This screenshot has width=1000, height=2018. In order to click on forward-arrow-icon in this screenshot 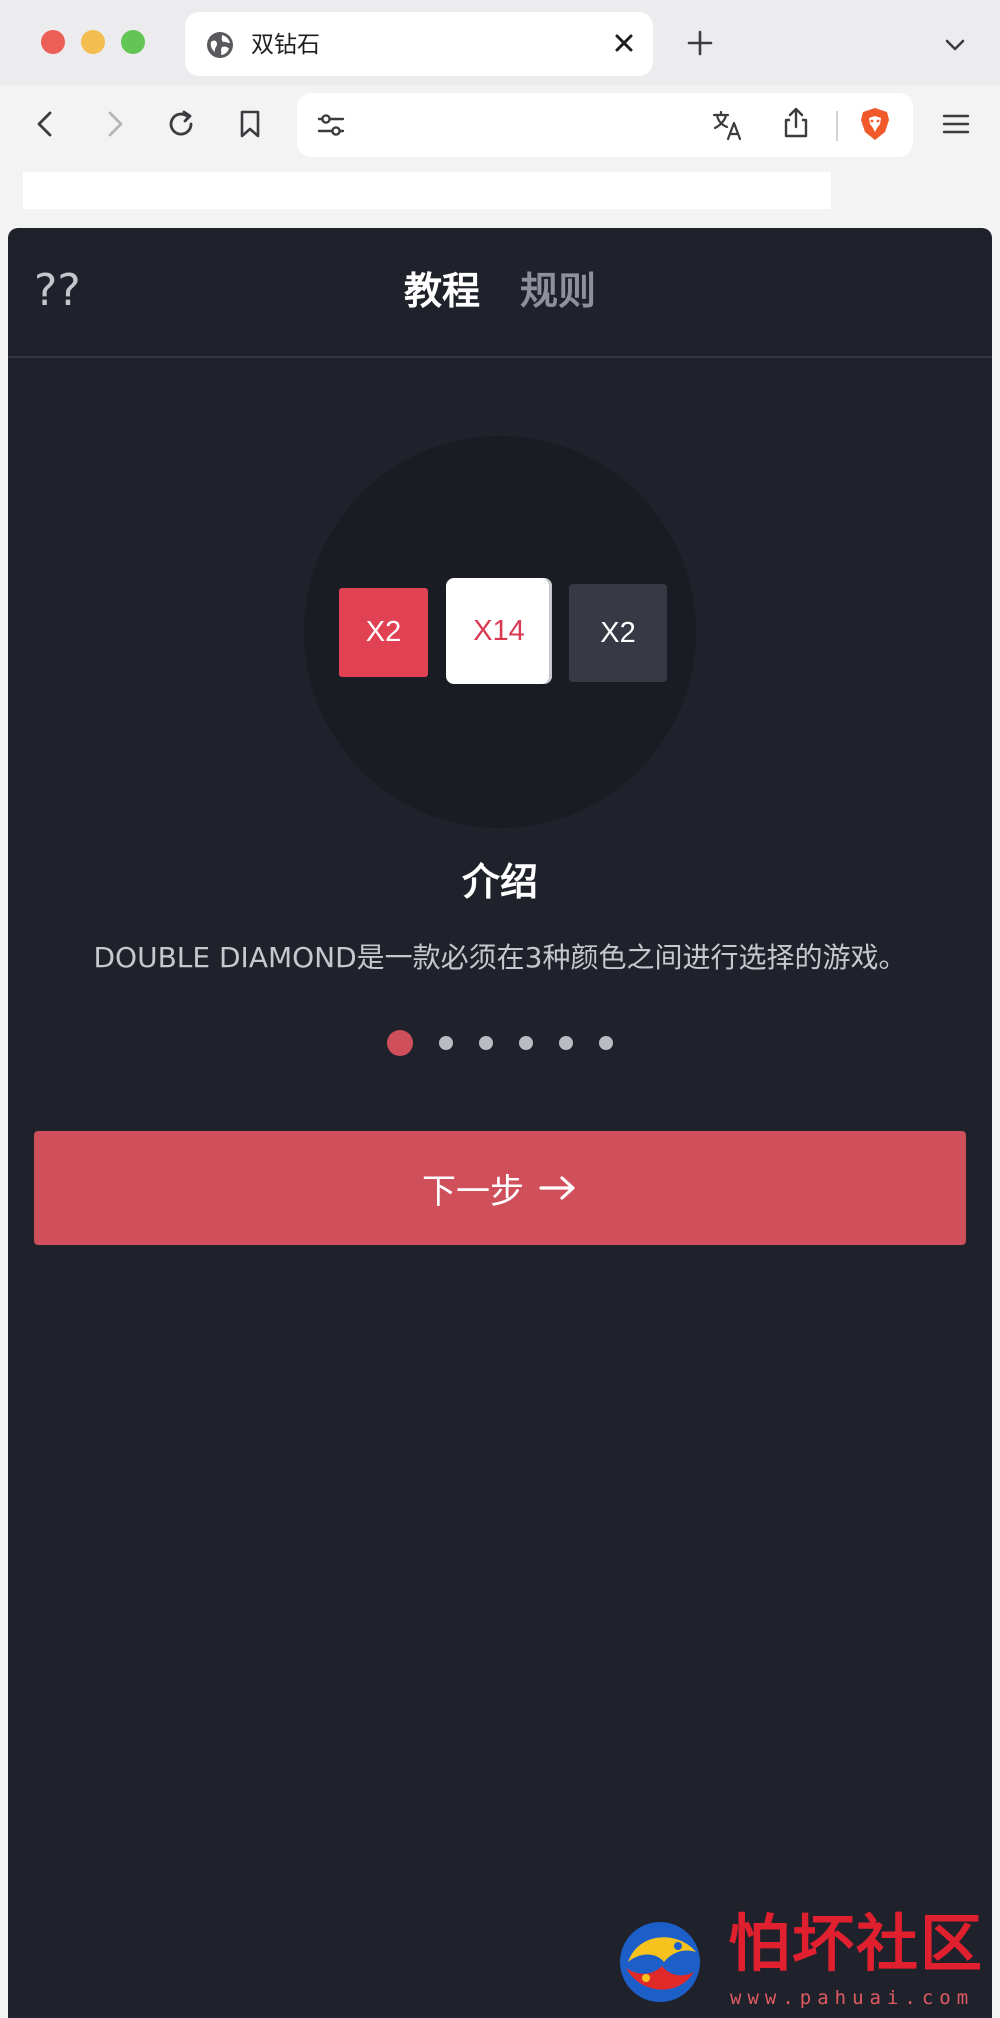, I will do `click(114, 124)`.